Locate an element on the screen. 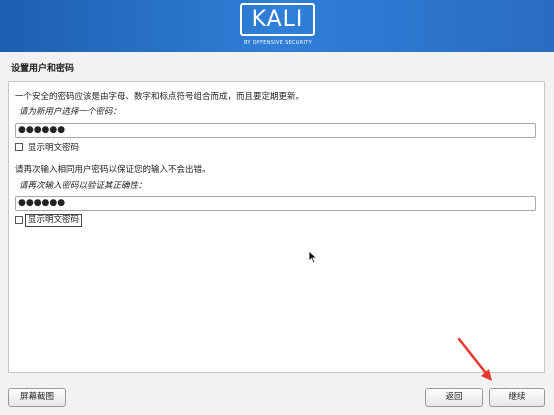 The height and width of the screenshot is (415, 554). header-banner: KALI BY OFFENSIVE SECURITY is located at coordinates (277, 26).